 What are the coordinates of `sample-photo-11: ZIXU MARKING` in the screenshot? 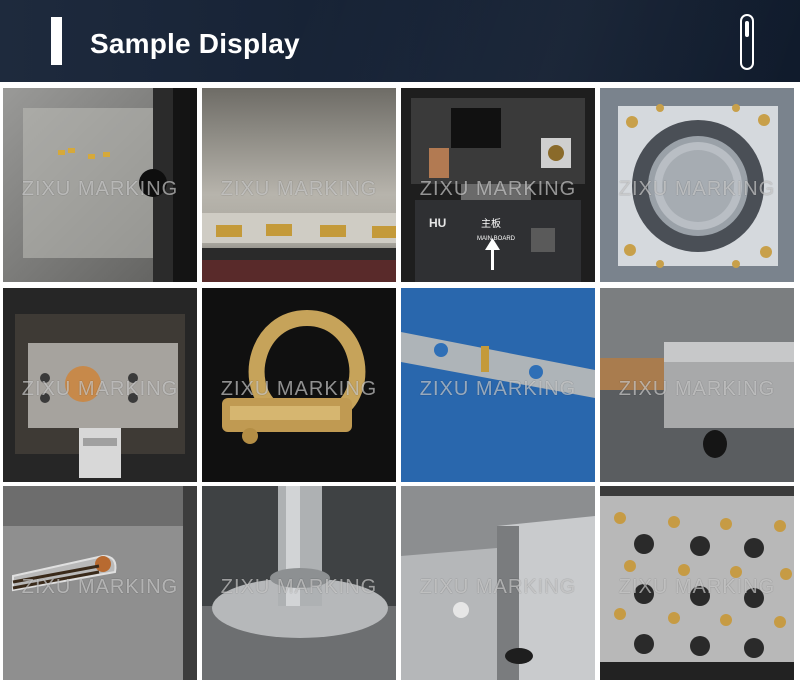 It's located at (498, 583).